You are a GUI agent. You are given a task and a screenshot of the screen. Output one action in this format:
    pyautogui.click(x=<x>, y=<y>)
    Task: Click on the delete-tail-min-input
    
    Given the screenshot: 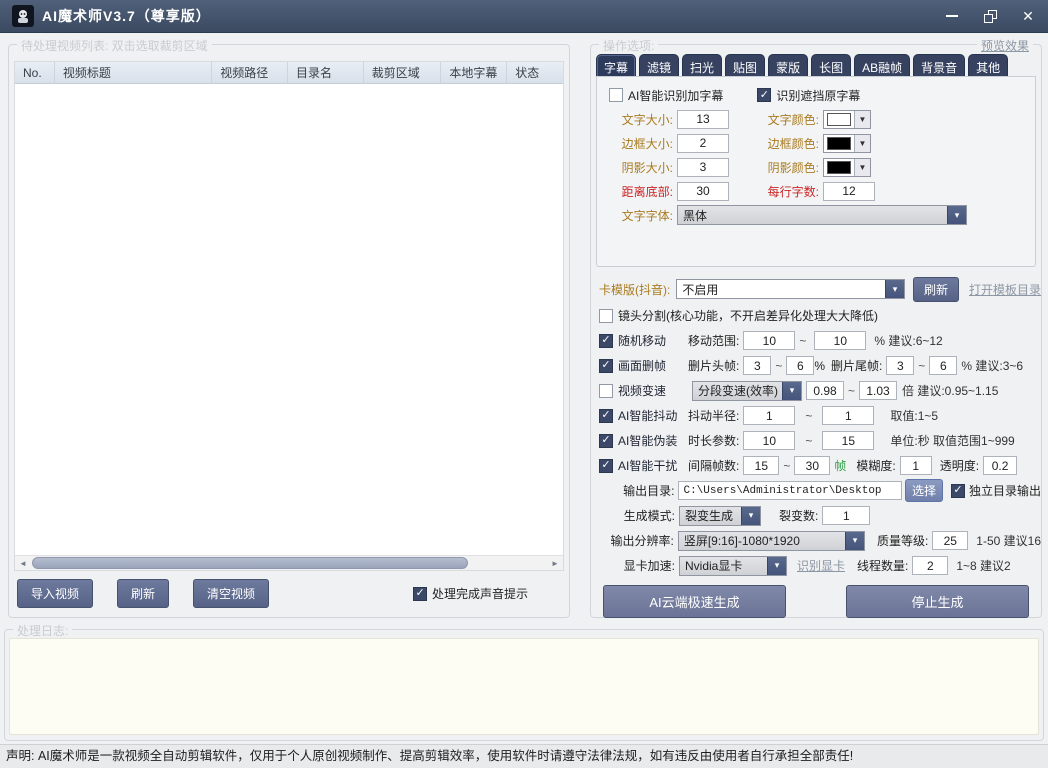 What is the action you would take?
    pyautogui.click(x=900, y=365)
    